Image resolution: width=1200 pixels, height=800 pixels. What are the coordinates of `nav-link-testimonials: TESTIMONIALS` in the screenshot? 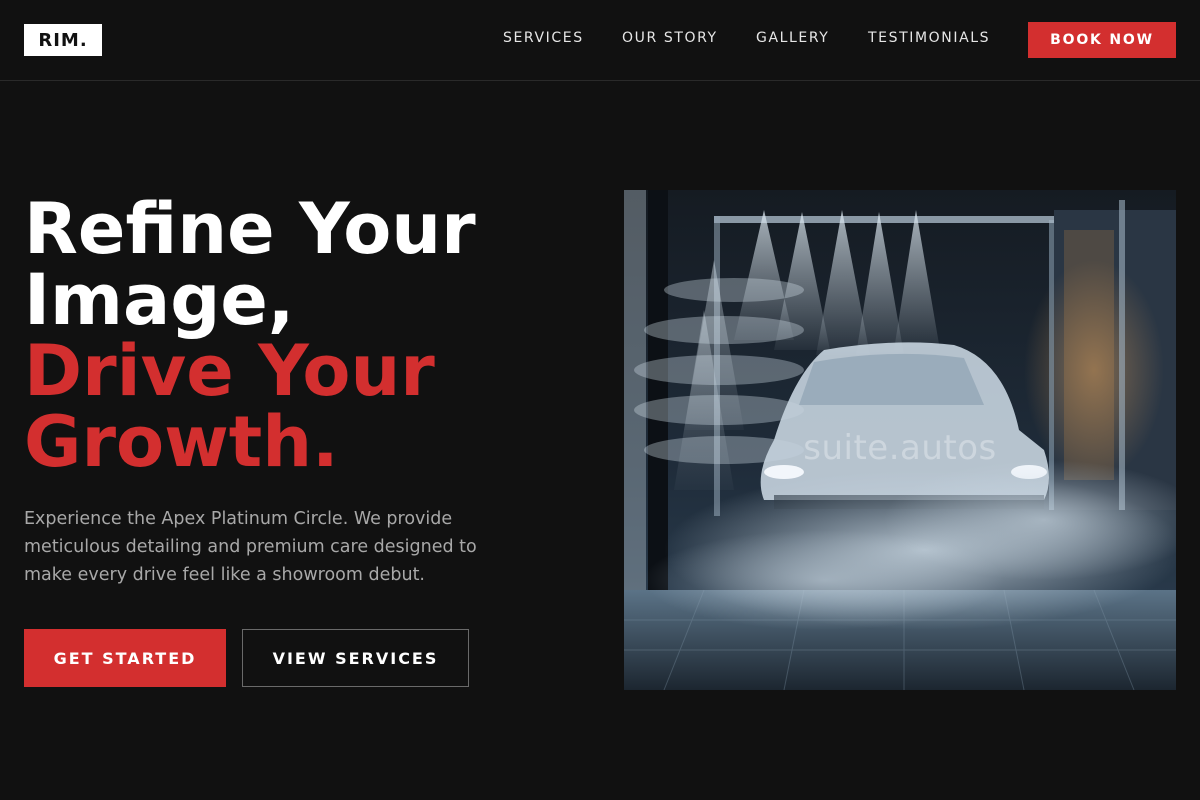 It's located at (929, 38).